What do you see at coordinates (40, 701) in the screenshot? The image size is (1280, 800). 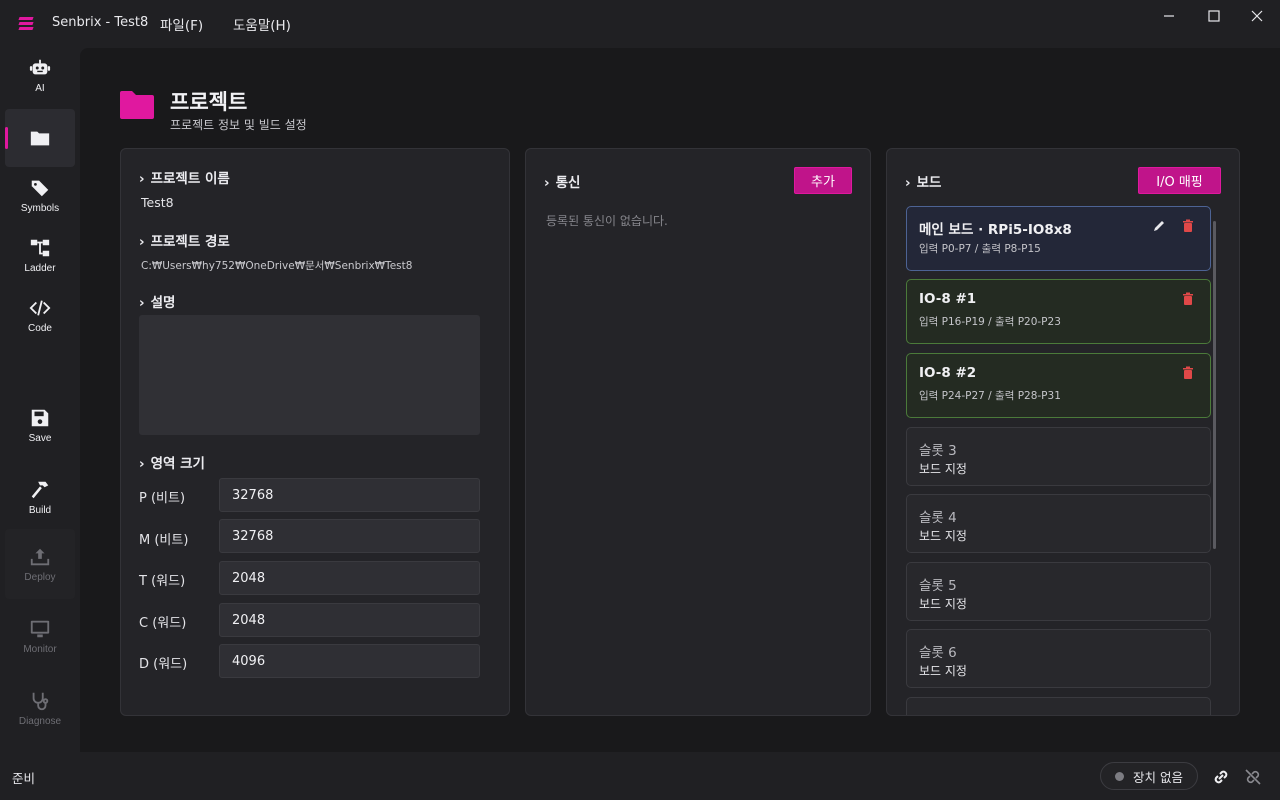 I see `stethoscope-icon` at bounding box center [40, 701].